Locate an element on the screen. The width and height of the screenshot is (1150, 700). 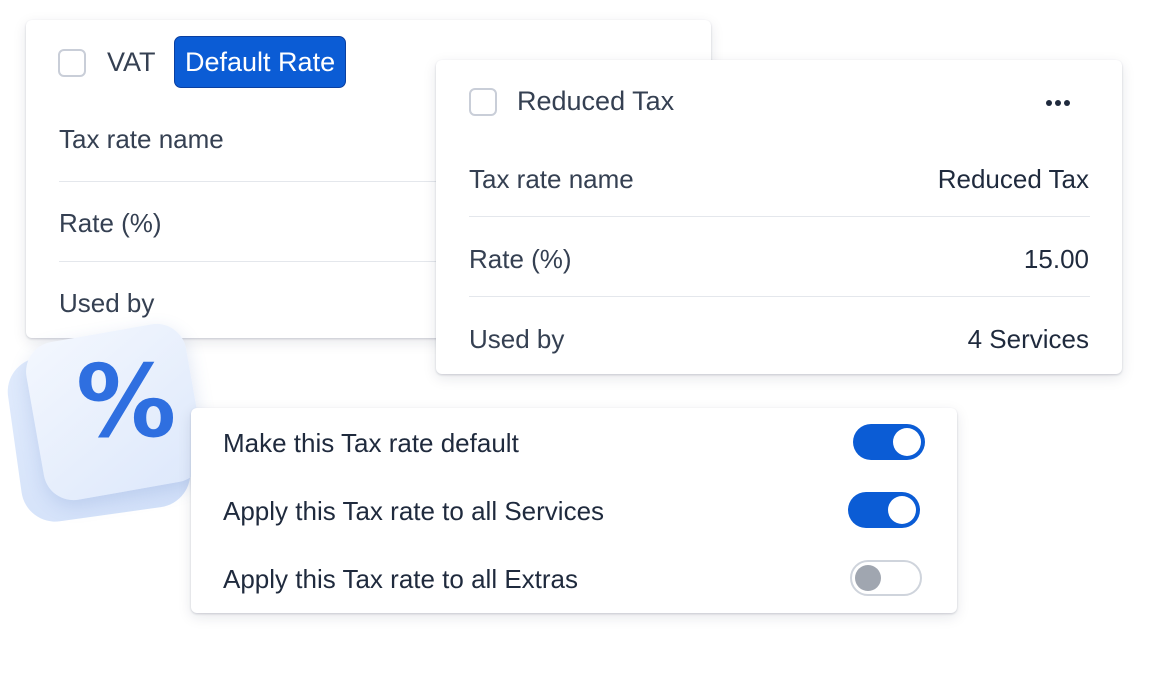
toggle-apply-extras is located at coordinates (886, 578).